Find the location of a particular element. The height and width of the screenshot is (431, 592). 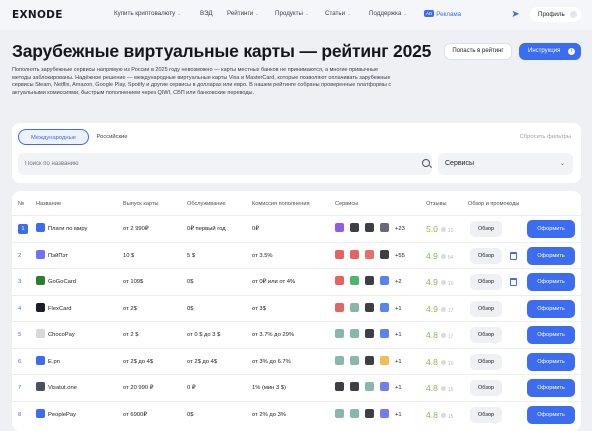

header-num: № is located at coordinates (21, 204).